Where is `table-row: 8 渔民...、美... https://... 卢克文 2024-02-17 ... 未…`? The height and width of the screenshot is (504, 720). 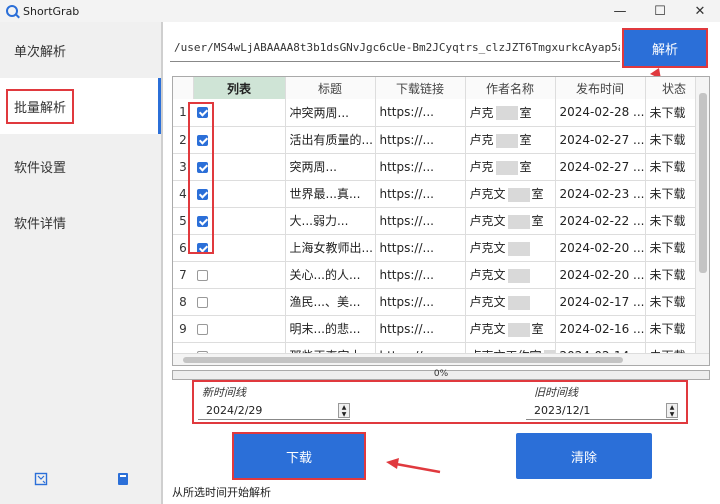 table-row: 8 渔民...、美... https://... 卢克文 2024-02-17 ... 未… is located at coordinates (438, 302).